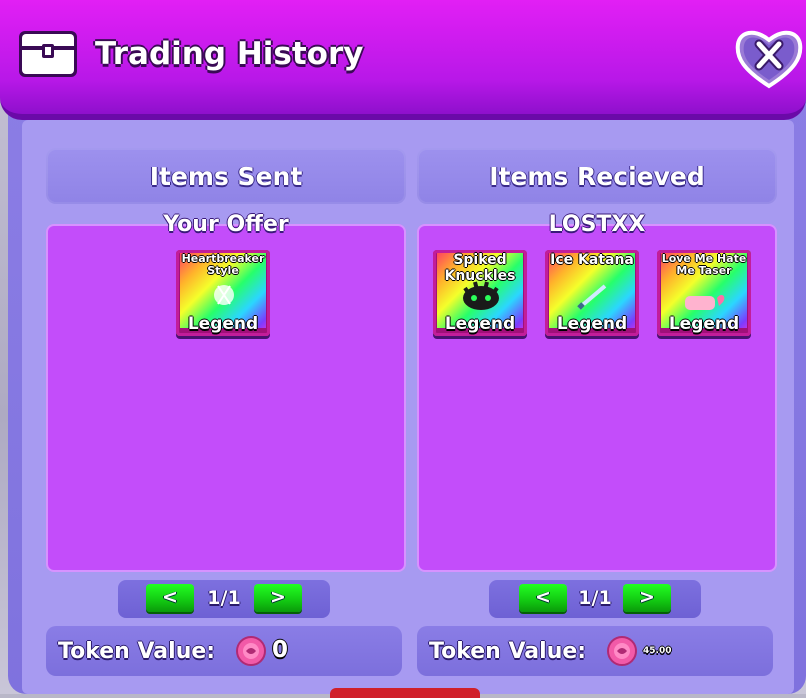 The image size is (806, 698). I want to click on item-name: Love Me Hate Me Taser, so click(704, 264).